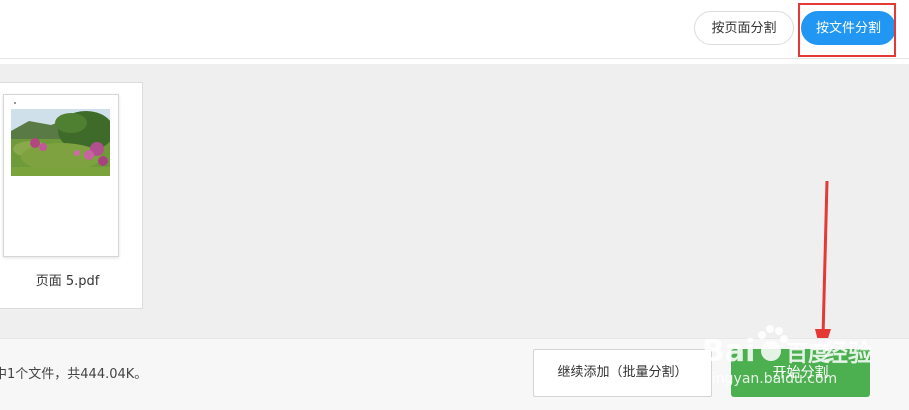 The height and width of the screenshot is (410, 909). Describe the element at coordinates (454, 29) in the screenshot. I see `top-toolbar: 按页面分割 按文件分割` at that location.